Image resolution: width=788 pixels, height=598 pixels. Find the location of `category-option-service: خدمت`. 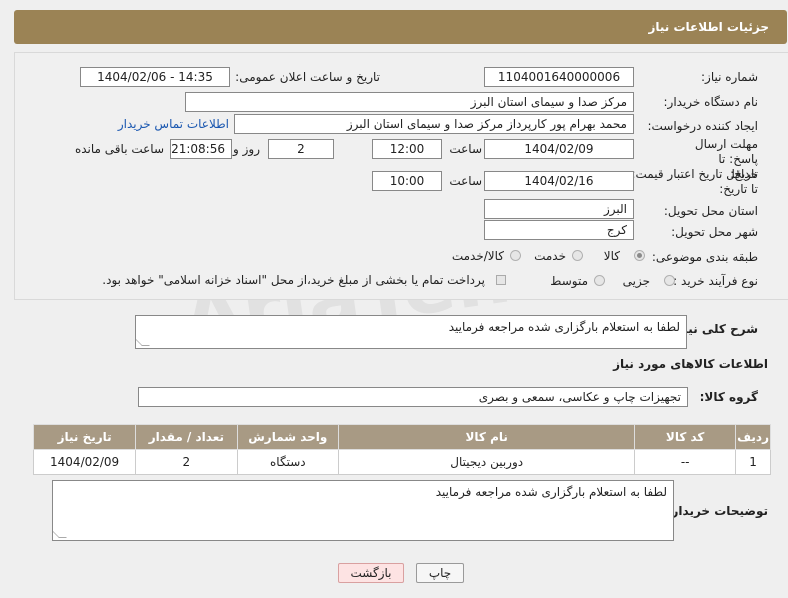

category-option-service: خدمت is located at coordinates (550, 256).